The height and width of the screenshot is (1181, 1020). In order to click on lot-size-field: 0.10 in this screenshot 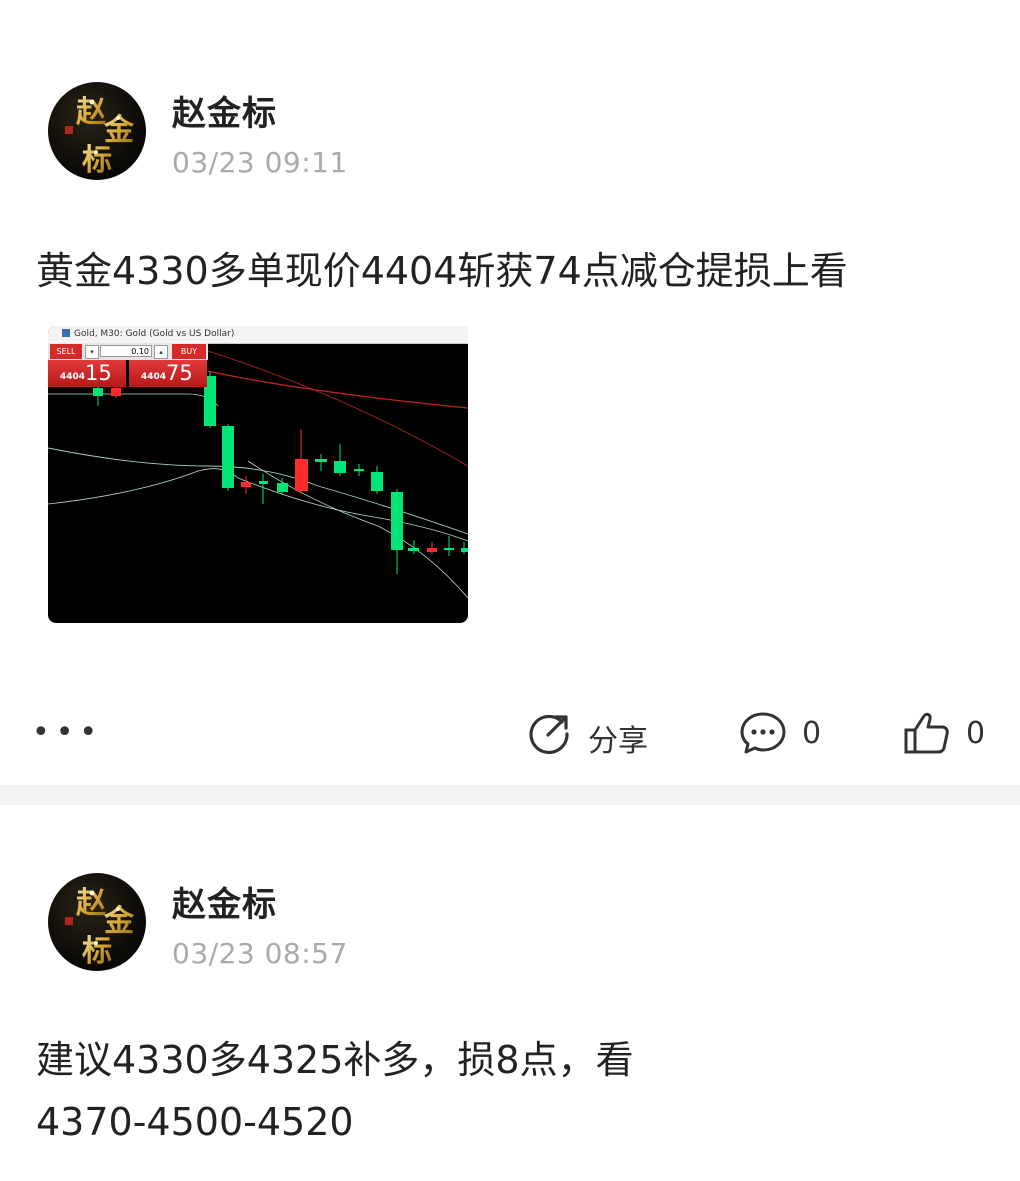, I will do `click(126, 351)`.